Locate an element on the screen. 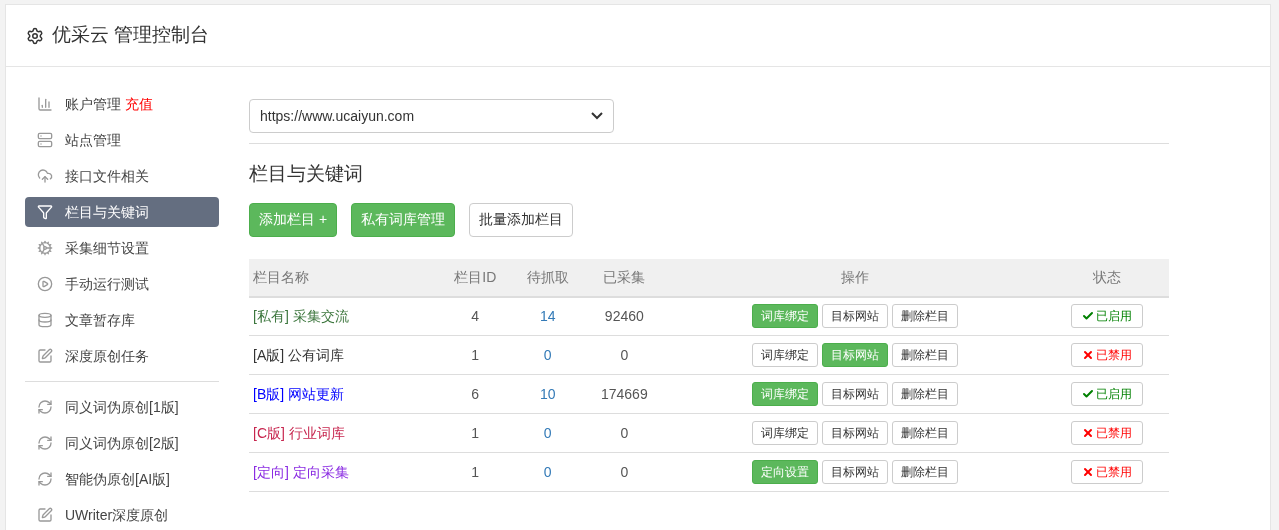 The width and height of the screenshot is (1279, 530). bar-chart-icon is located at coordinates (45, 104).